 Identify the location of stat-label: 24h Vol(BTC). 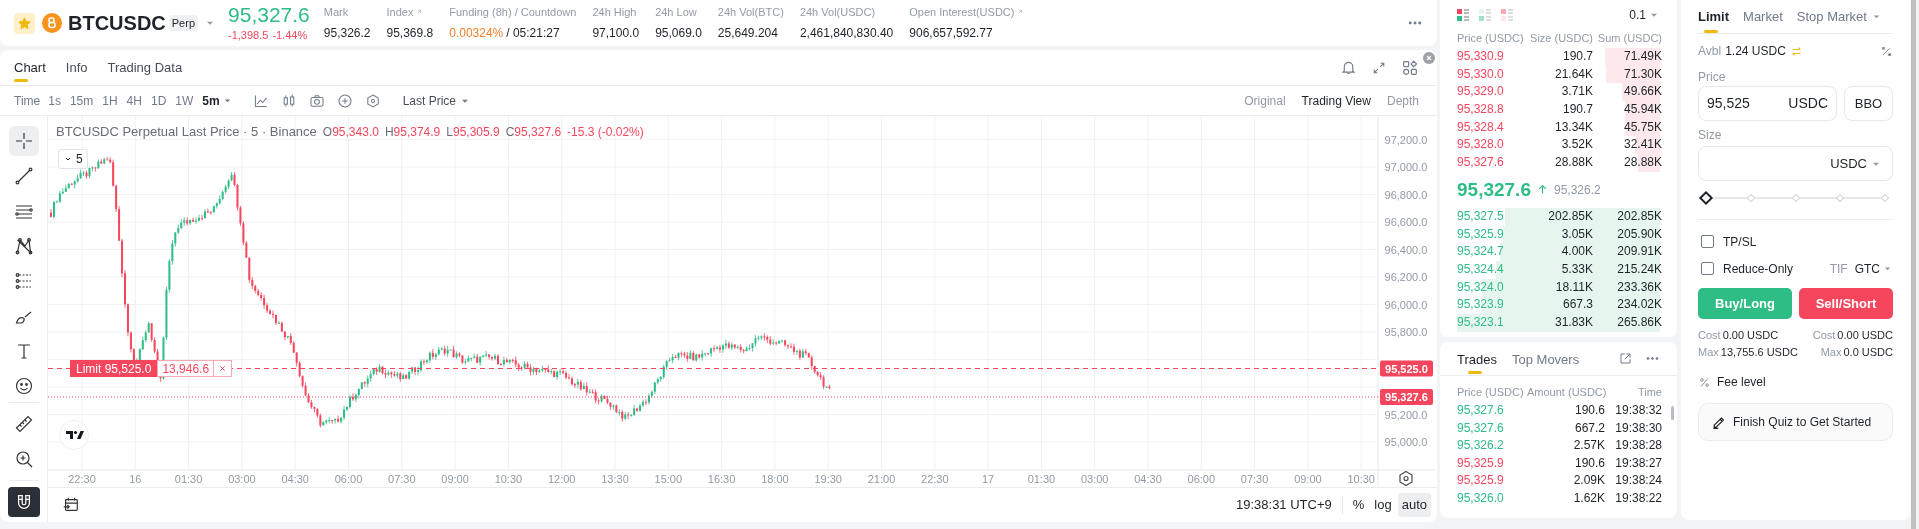
(750, 12).